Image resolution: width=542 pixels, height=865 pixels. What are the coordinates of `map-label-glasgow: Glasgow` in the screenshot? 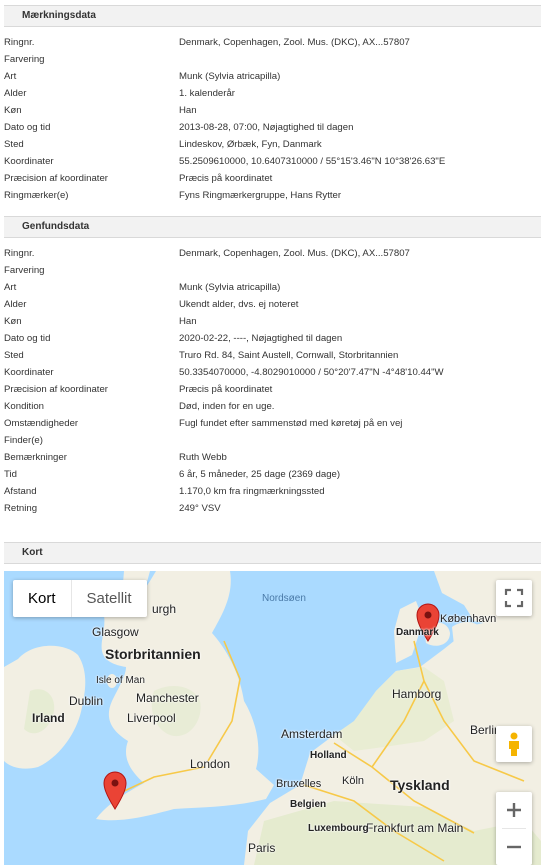 It's located at (115, 632).